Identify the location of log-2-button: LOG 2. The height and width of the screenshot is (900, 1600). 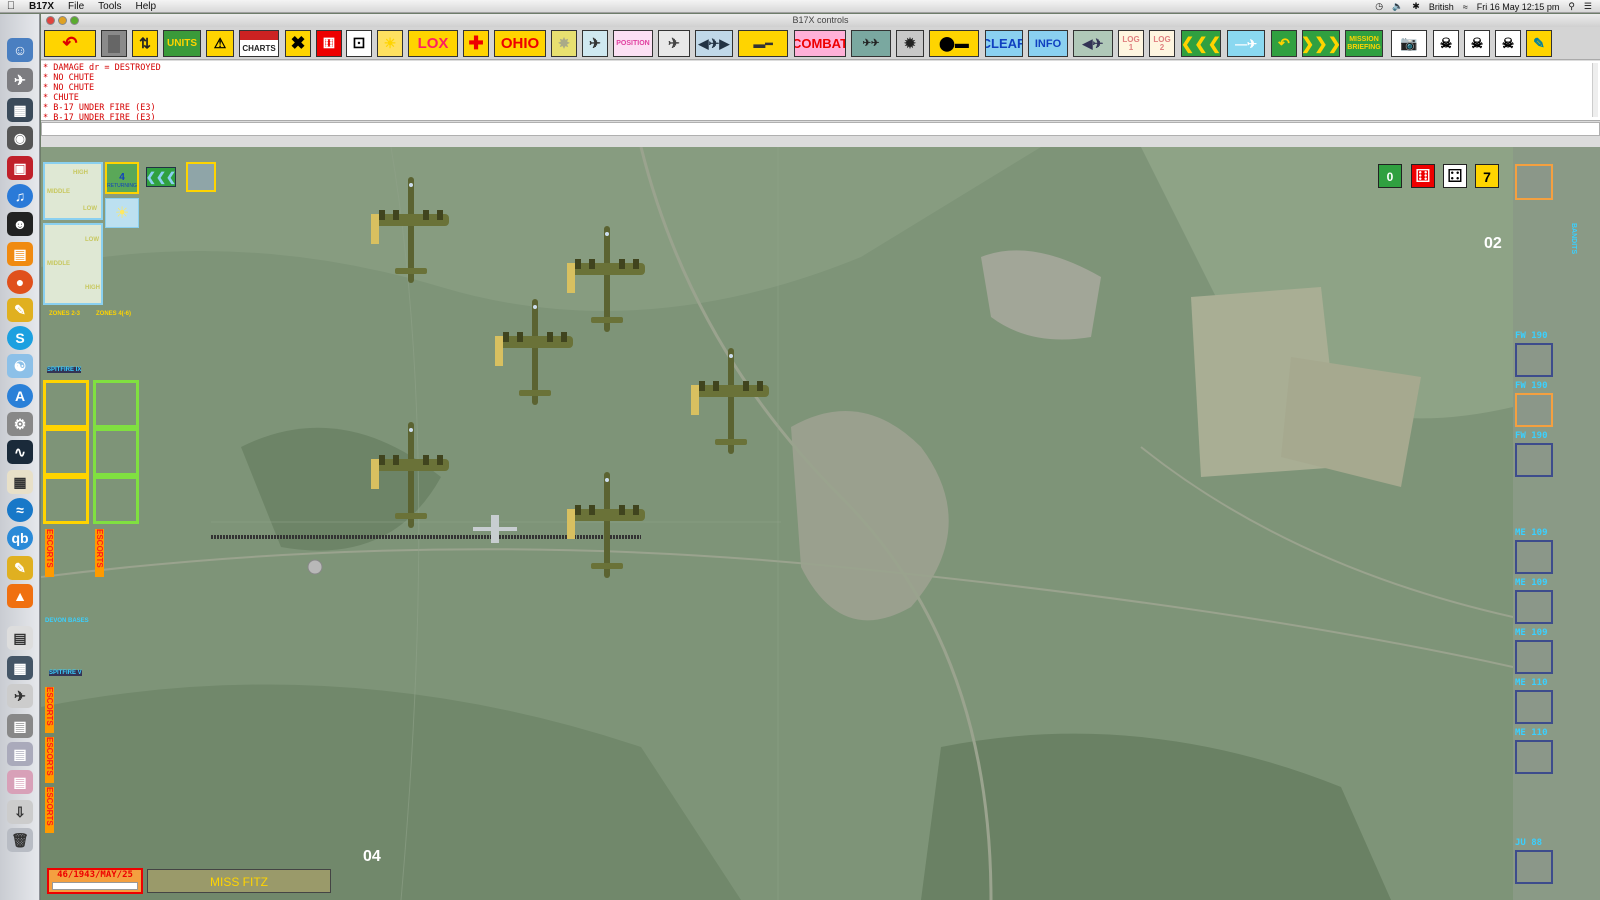
(1162, 43).